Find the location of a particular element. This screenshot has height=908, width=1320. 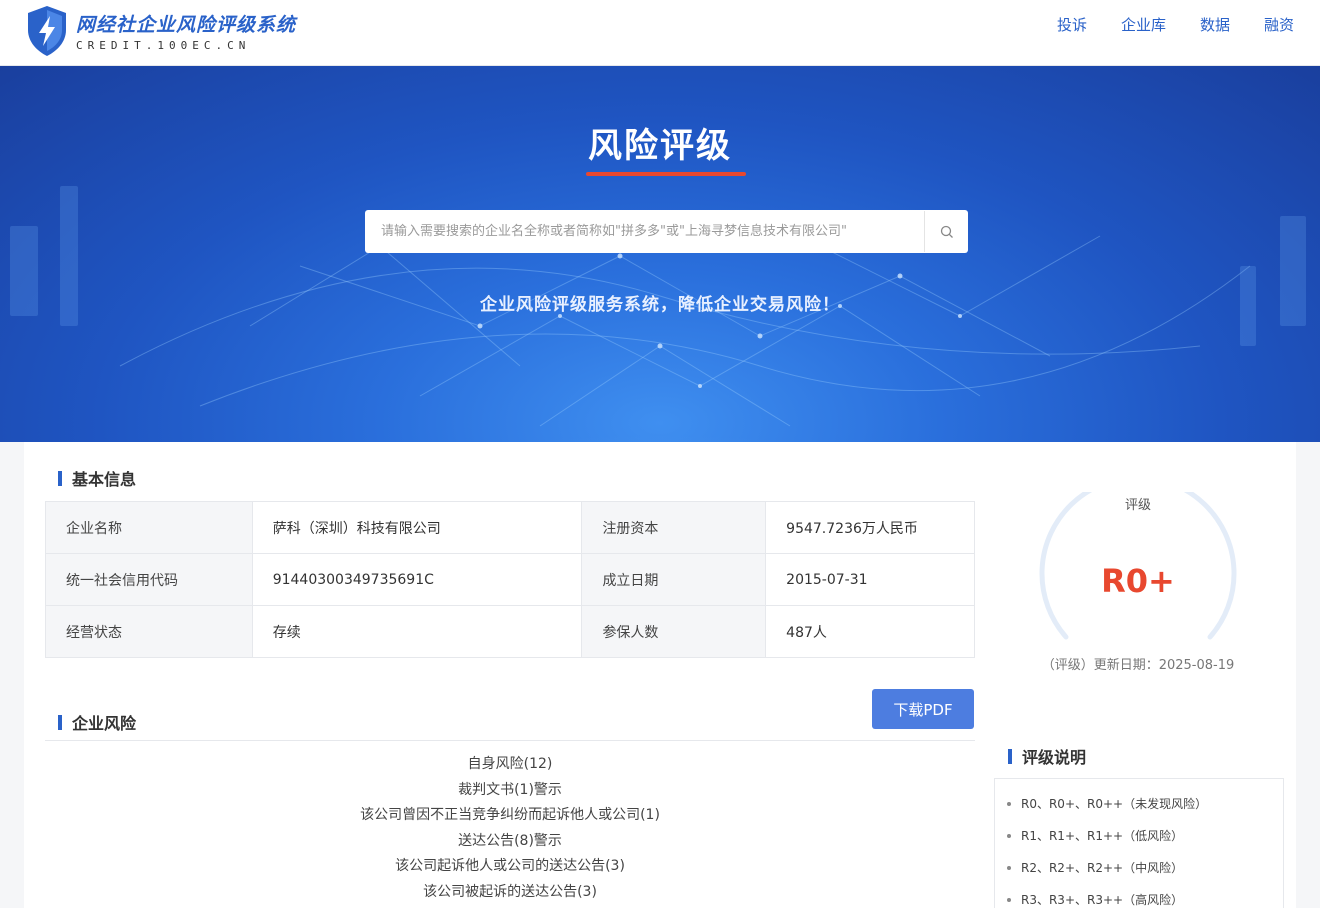

basic-info-heading: 基本信息 is located at coordinates (97, 478).